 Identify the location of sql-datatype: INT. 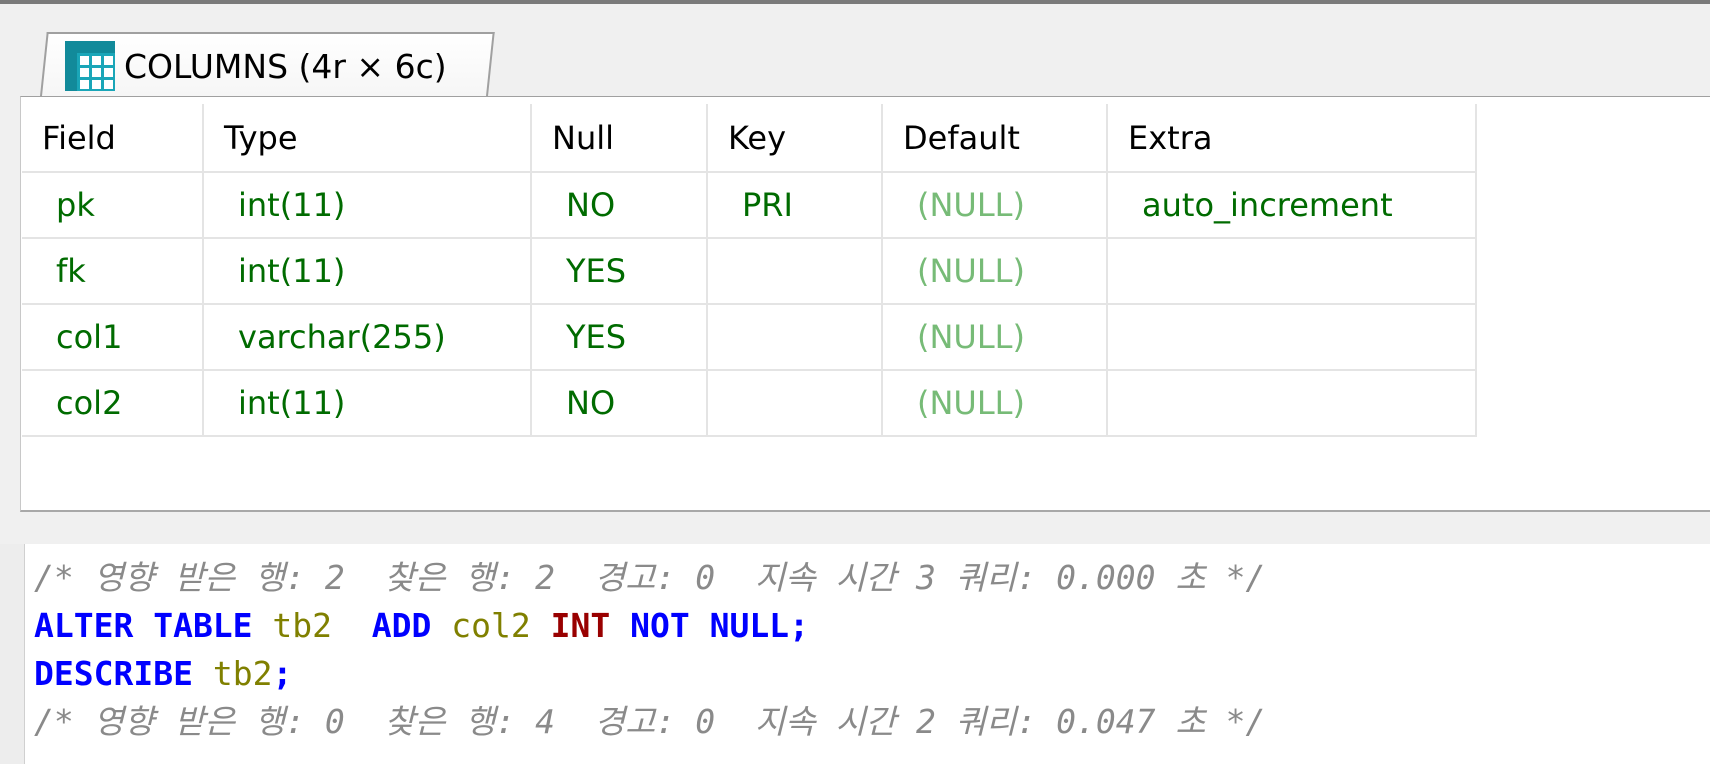
(580, 625).